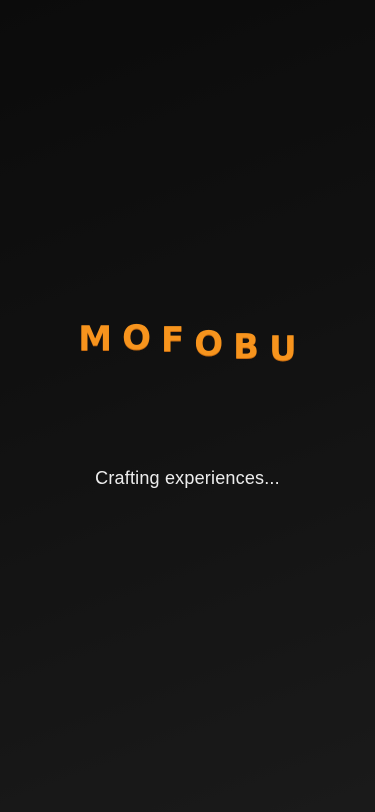  I want to click on logo-letter: B, so click(246, 347).